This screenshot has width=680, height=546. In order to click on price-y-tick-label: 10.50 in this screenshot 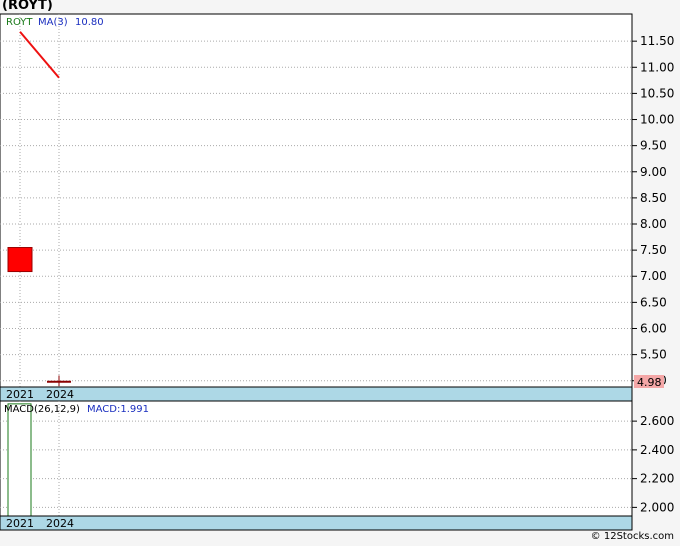, I will do `click(657, 93)`.